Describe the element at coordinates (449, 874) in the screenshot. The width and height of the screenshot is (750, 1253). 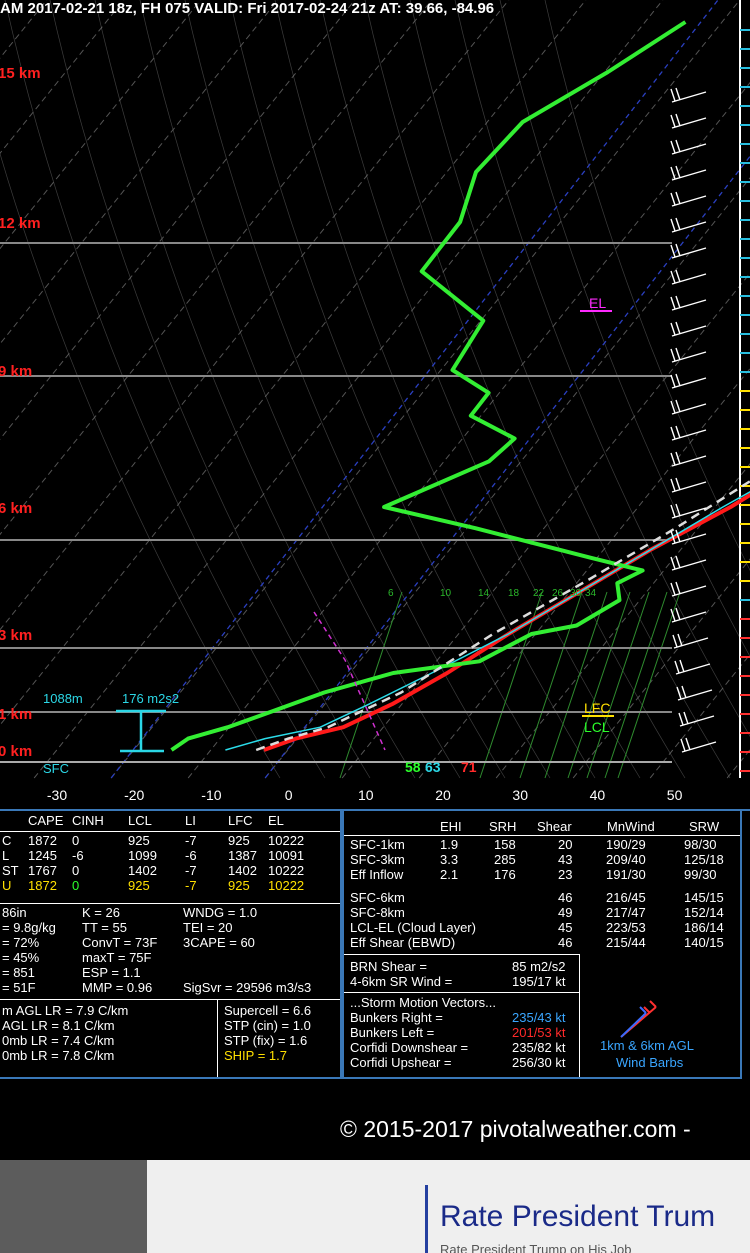
I see `kinematic-cell: 2.1` at that location.